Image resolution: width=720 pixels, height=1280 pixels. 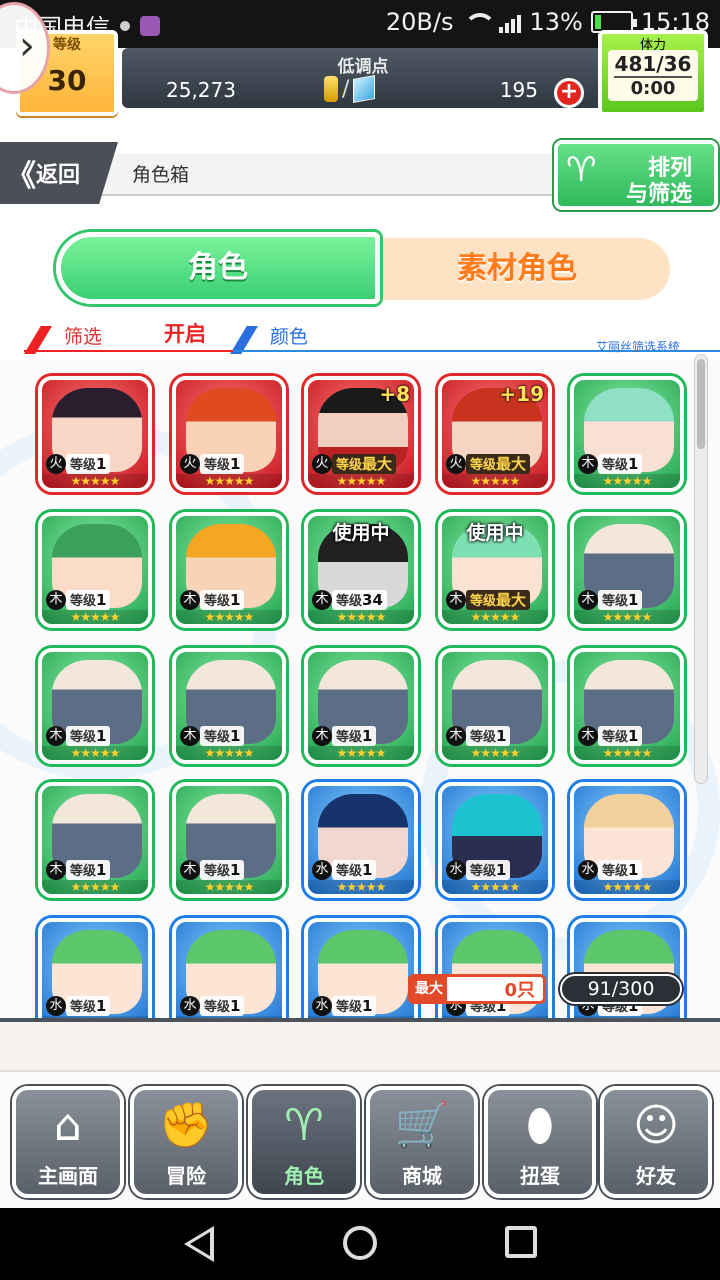 I want to click on sort-filter-button: ♈ 排列 与筛选, so click(x=636, y=175).